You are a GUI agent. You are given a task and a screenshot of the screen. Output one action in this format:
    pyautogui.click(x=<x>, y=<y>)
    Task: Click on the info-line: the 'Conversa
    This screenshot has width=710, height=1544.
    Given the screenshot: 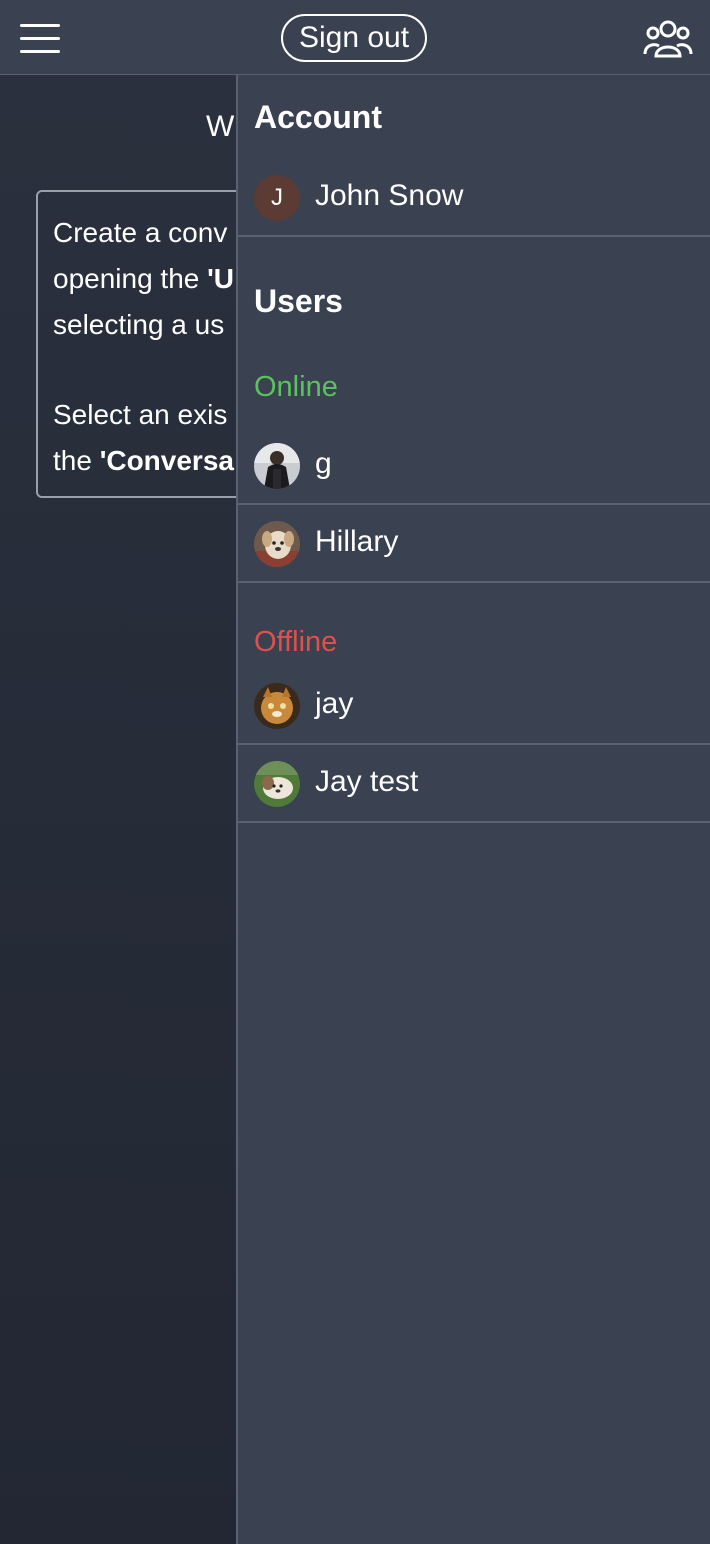 What is the action you would take?
    pyautogui.click(x=144, y=461)
    